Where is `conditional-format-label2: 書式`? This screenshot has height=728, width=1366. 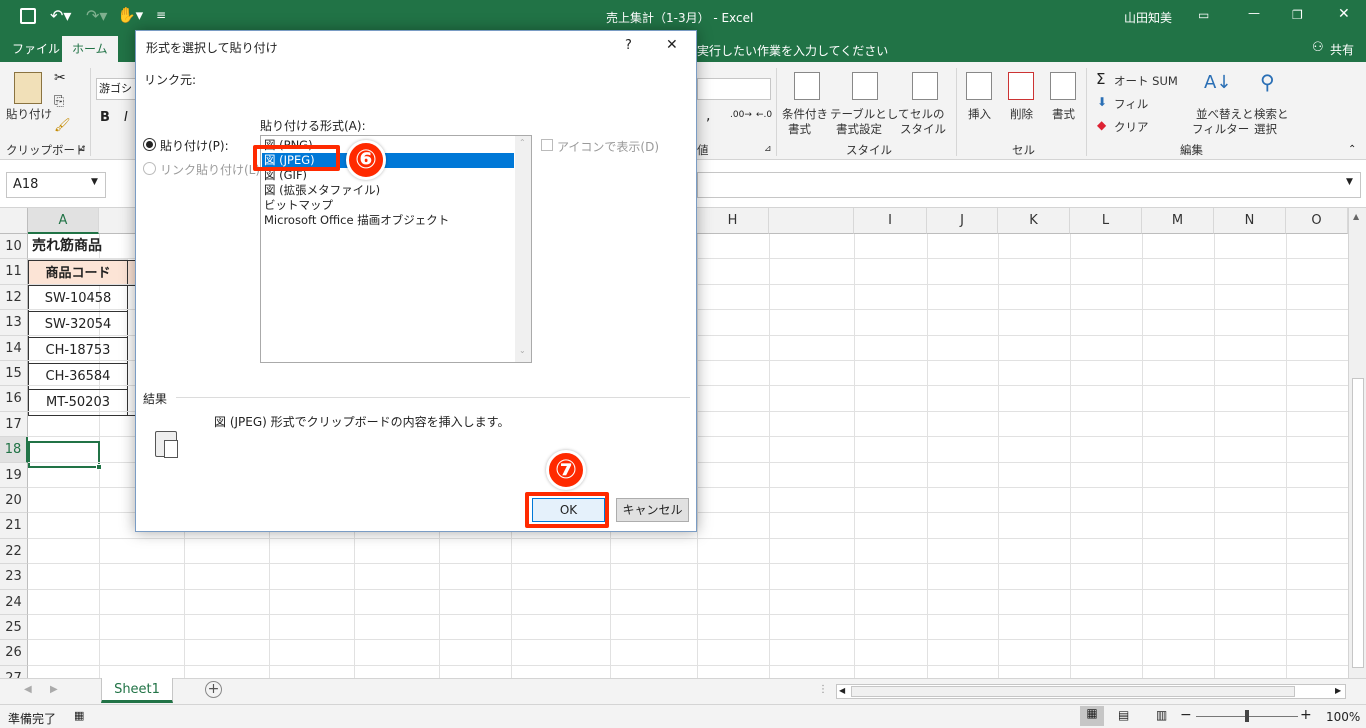 conditional-format-label2: 書式 is located at coordinates (799, 129).